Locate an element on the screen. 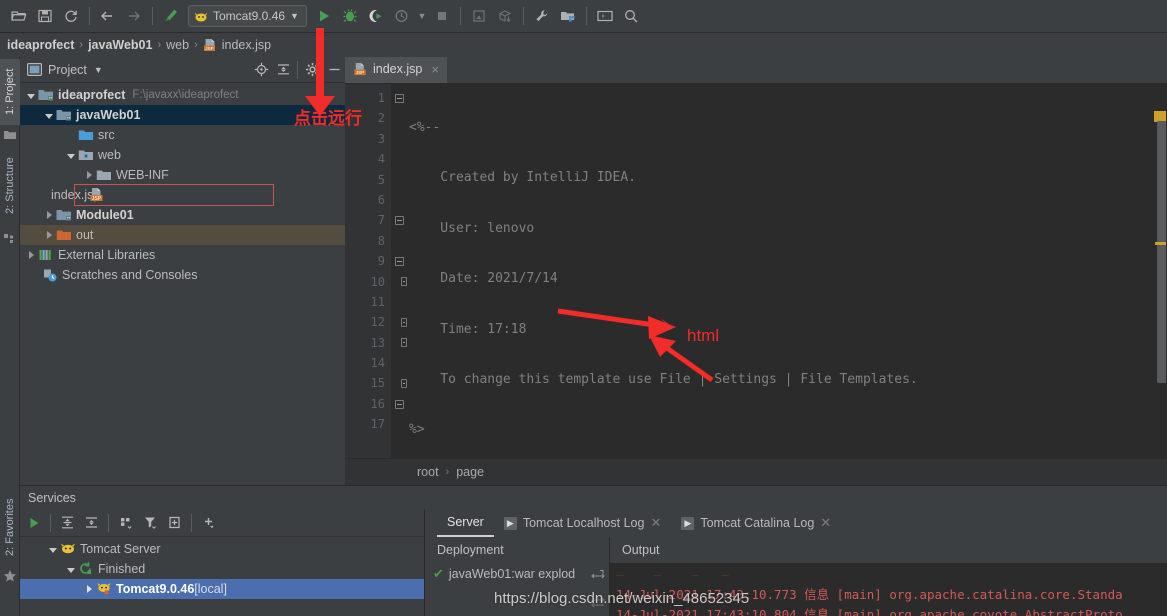  update-application-icon is located at coordinates (479, 16).